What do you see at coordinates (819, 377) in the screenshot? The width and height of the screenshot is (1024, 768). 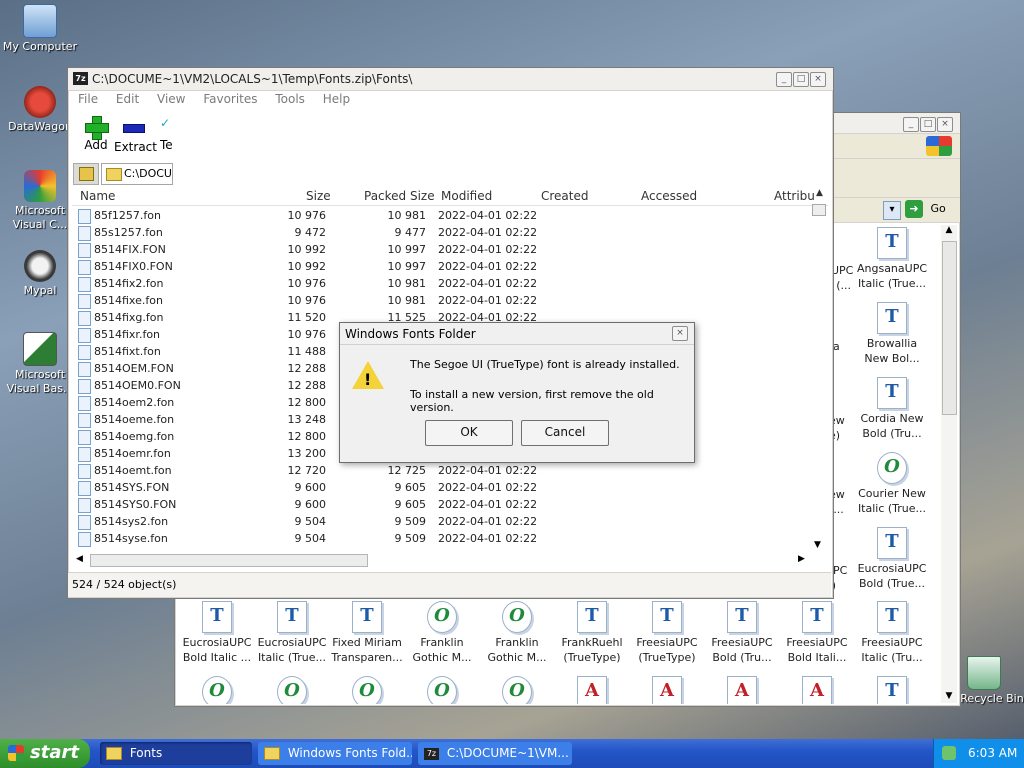 I see `list-vertical-scrollbar: ▼` at bounding box center [819, 377].